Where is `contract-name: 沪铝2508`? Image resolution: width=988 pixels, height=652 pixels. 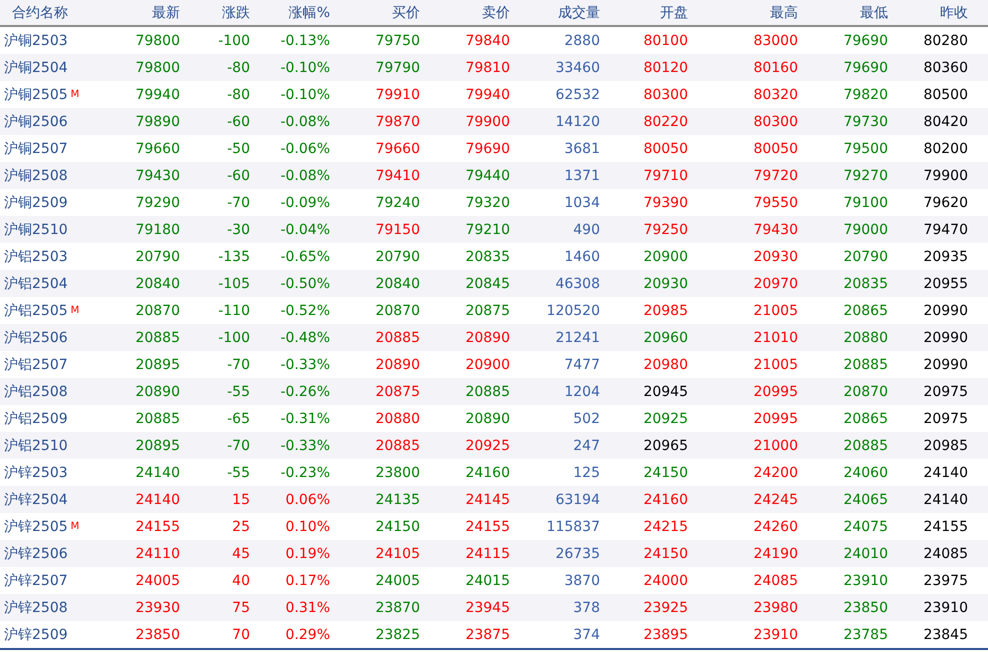 contract-name: 沪铝2508 is located at coordinates (36, 391).